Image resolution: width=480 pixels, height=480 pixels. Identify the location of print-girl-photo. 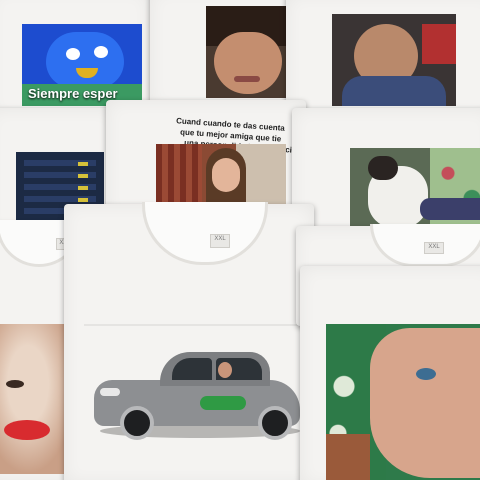
(221, 177).